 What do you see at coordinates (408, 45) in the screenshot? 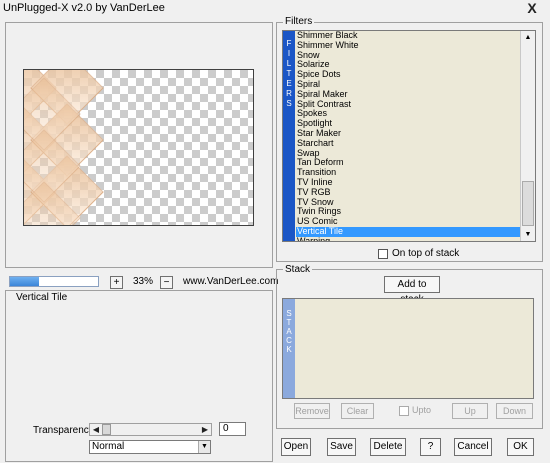
I see `filter-list-item: Shimmer White` at bounding box center [408, 45].